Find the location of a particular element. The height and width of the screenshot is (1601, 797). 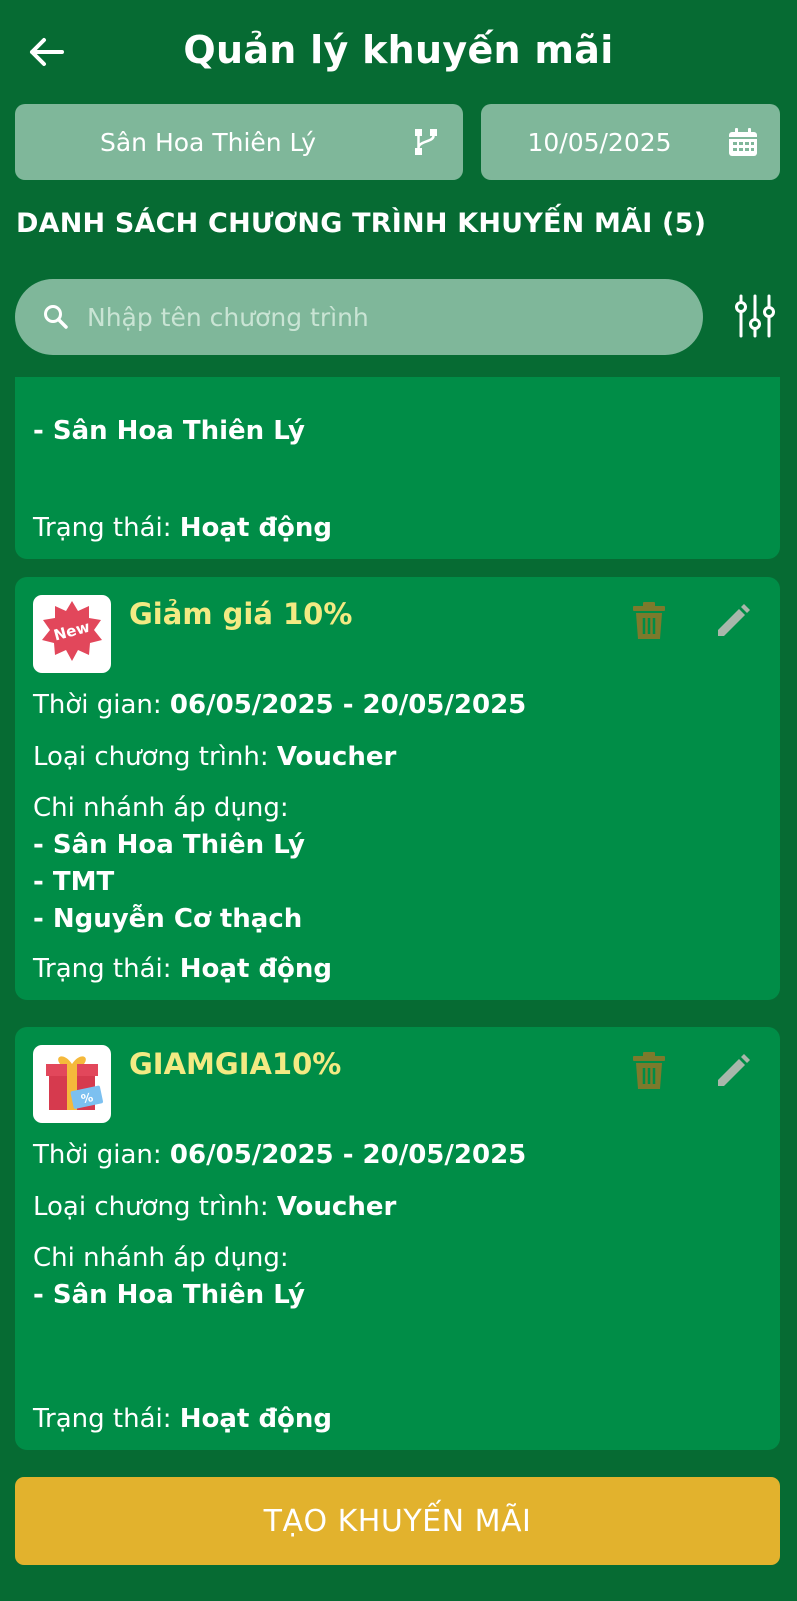

branch-selector: Sân Hoa Thiên Lý is located at coordinates (239, 142).